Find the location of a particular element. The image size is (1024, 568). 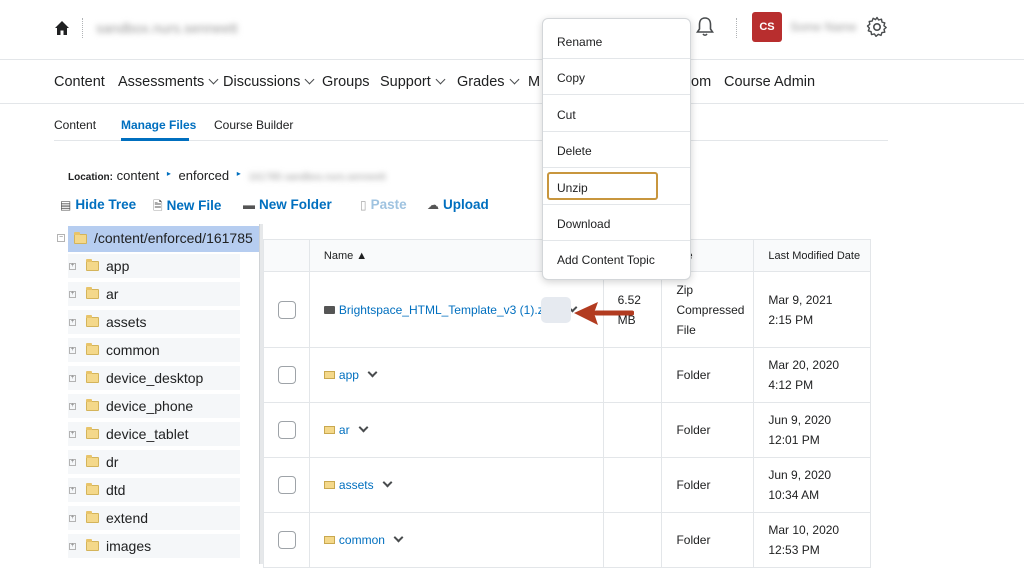

file-name-link: common is located at coordinates (347, 540).